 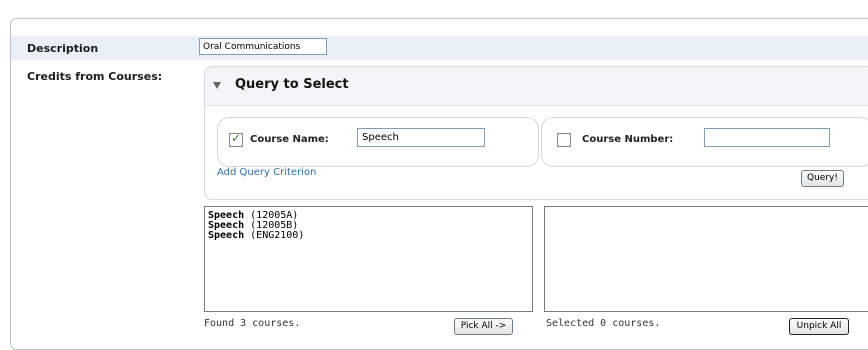 I want to click on description-label: Description, so click(x=63, y=48).